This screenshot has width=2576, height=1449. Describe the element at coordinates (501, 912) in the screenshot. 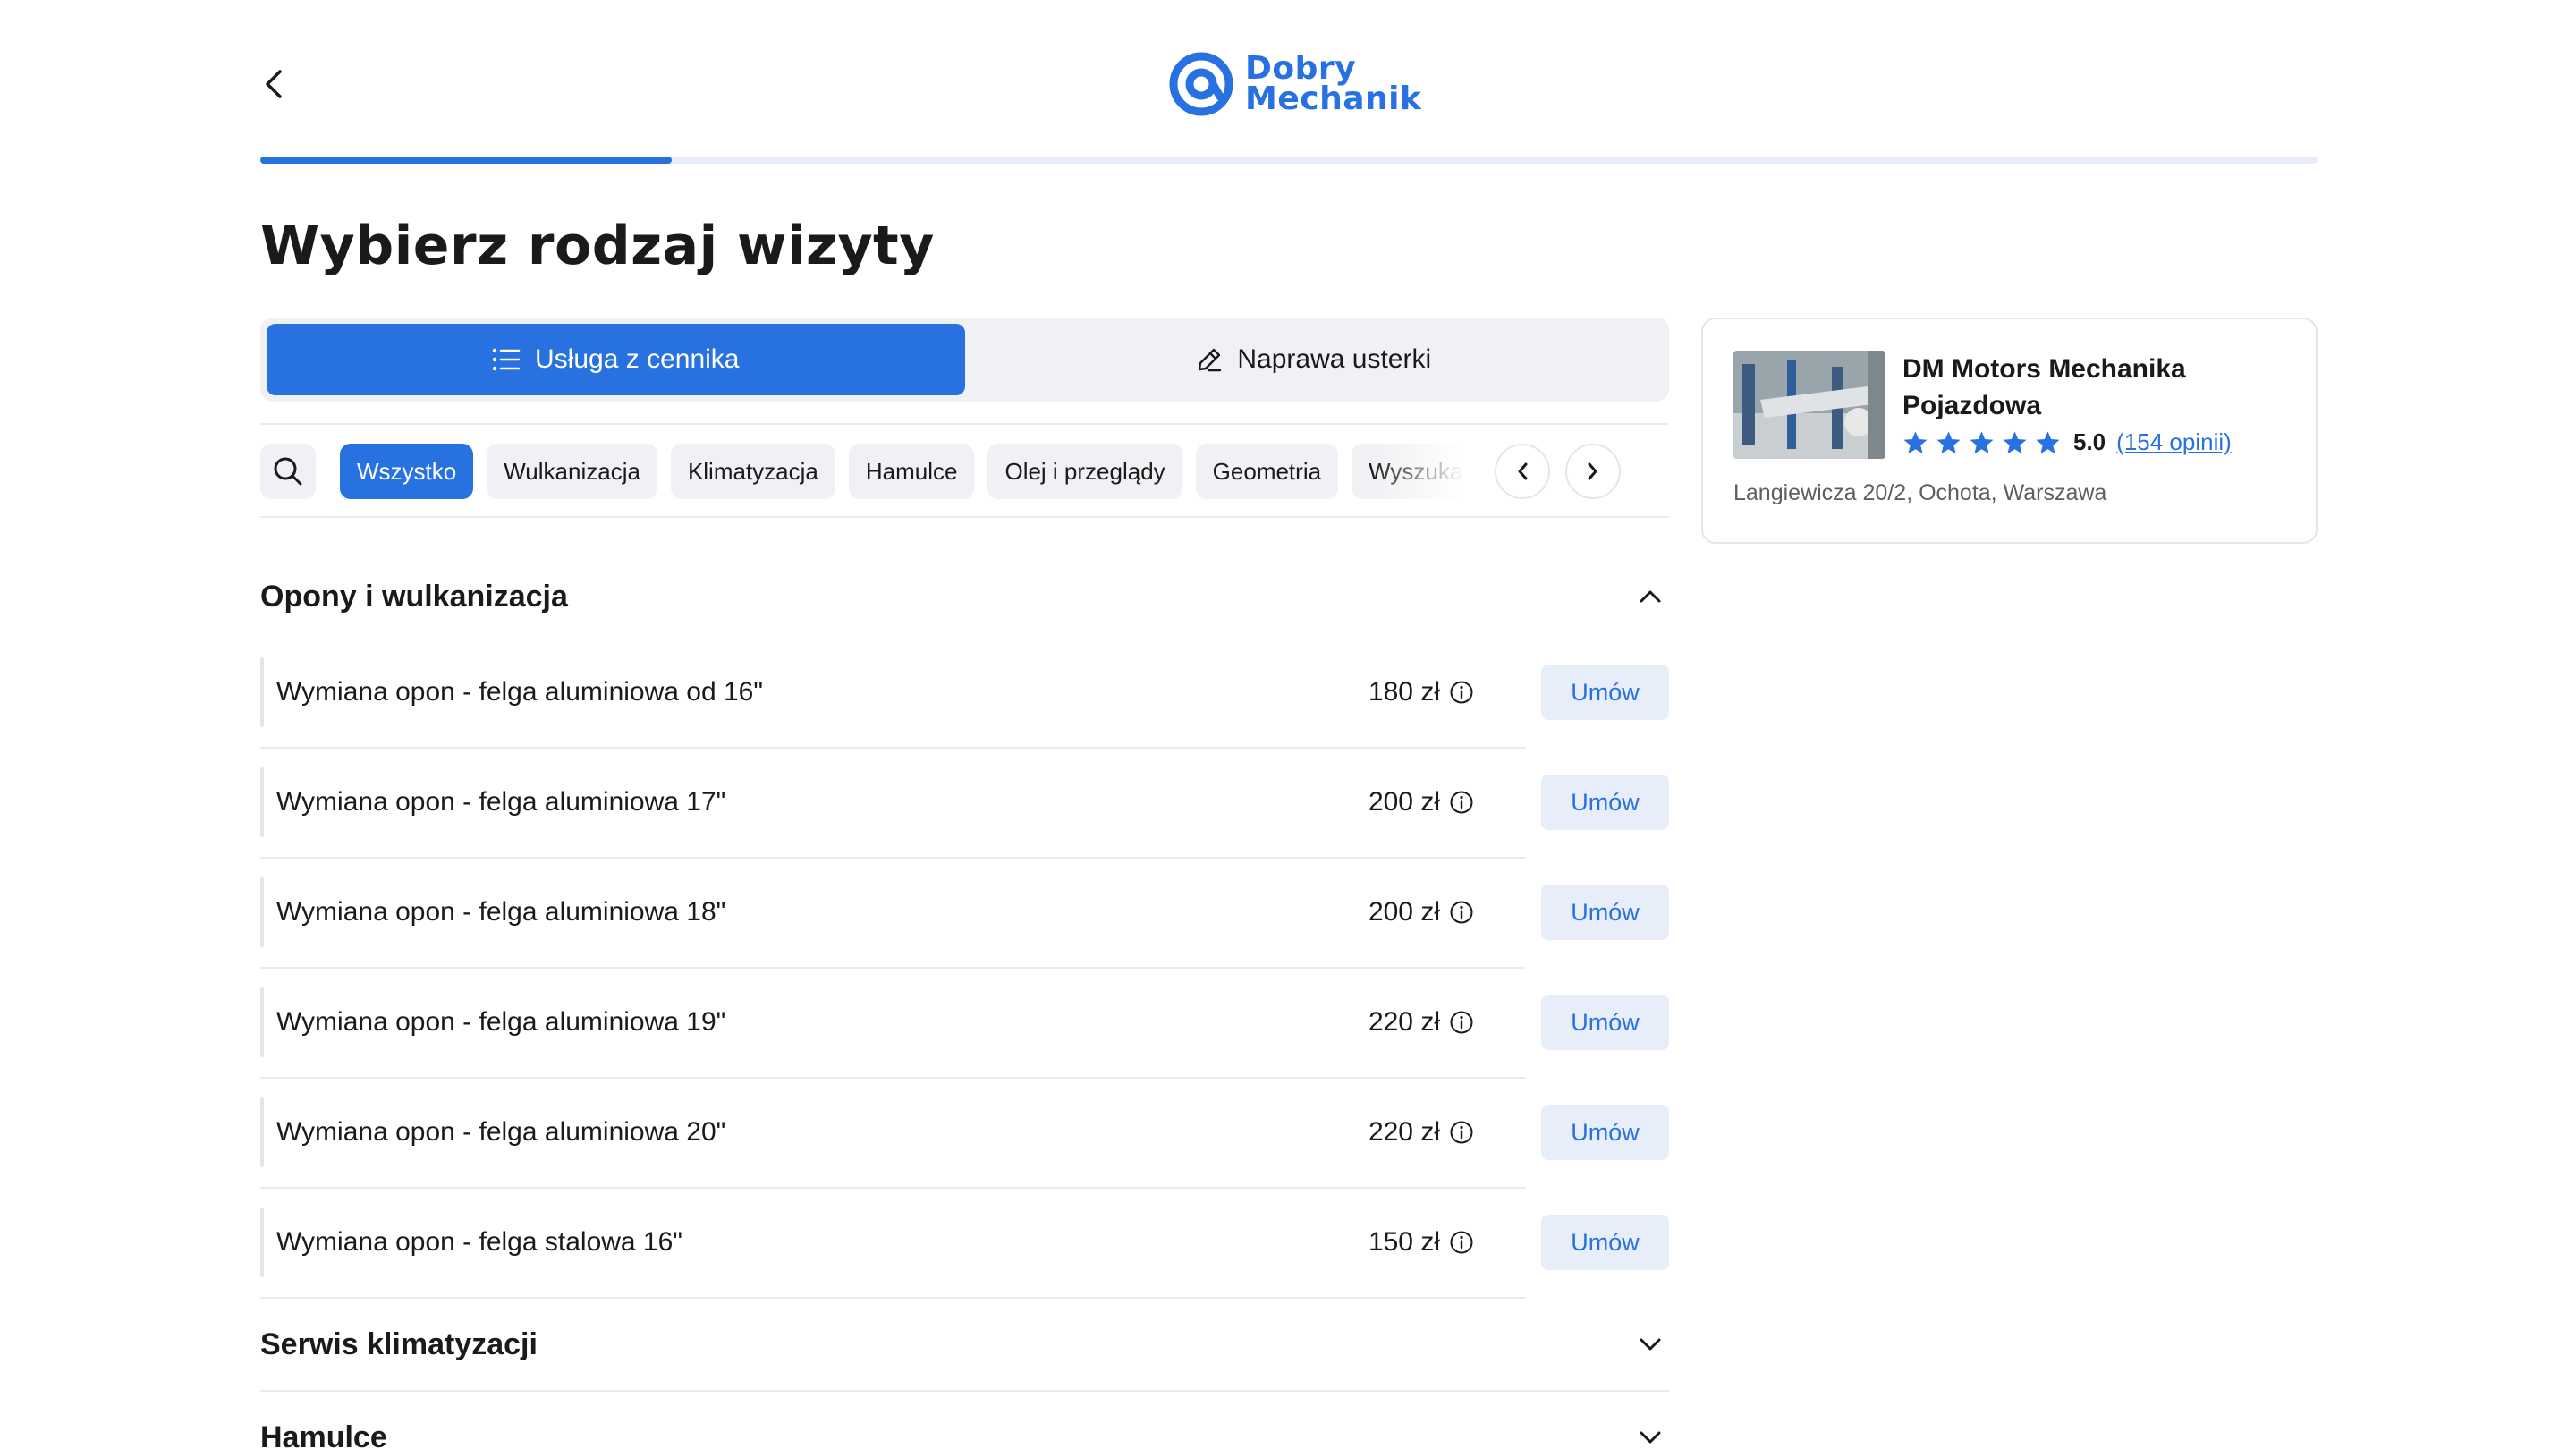

I see `service-name: Wymiana opon - felga aluminiowa 18"` at that location.